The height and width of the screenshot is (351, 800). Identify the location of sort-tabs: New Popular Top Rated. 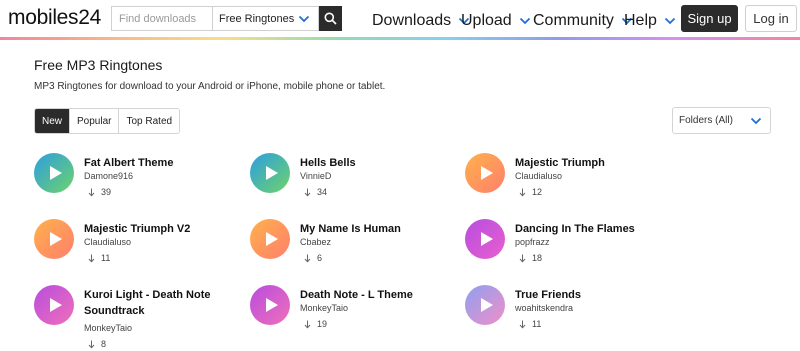
(107, 121).